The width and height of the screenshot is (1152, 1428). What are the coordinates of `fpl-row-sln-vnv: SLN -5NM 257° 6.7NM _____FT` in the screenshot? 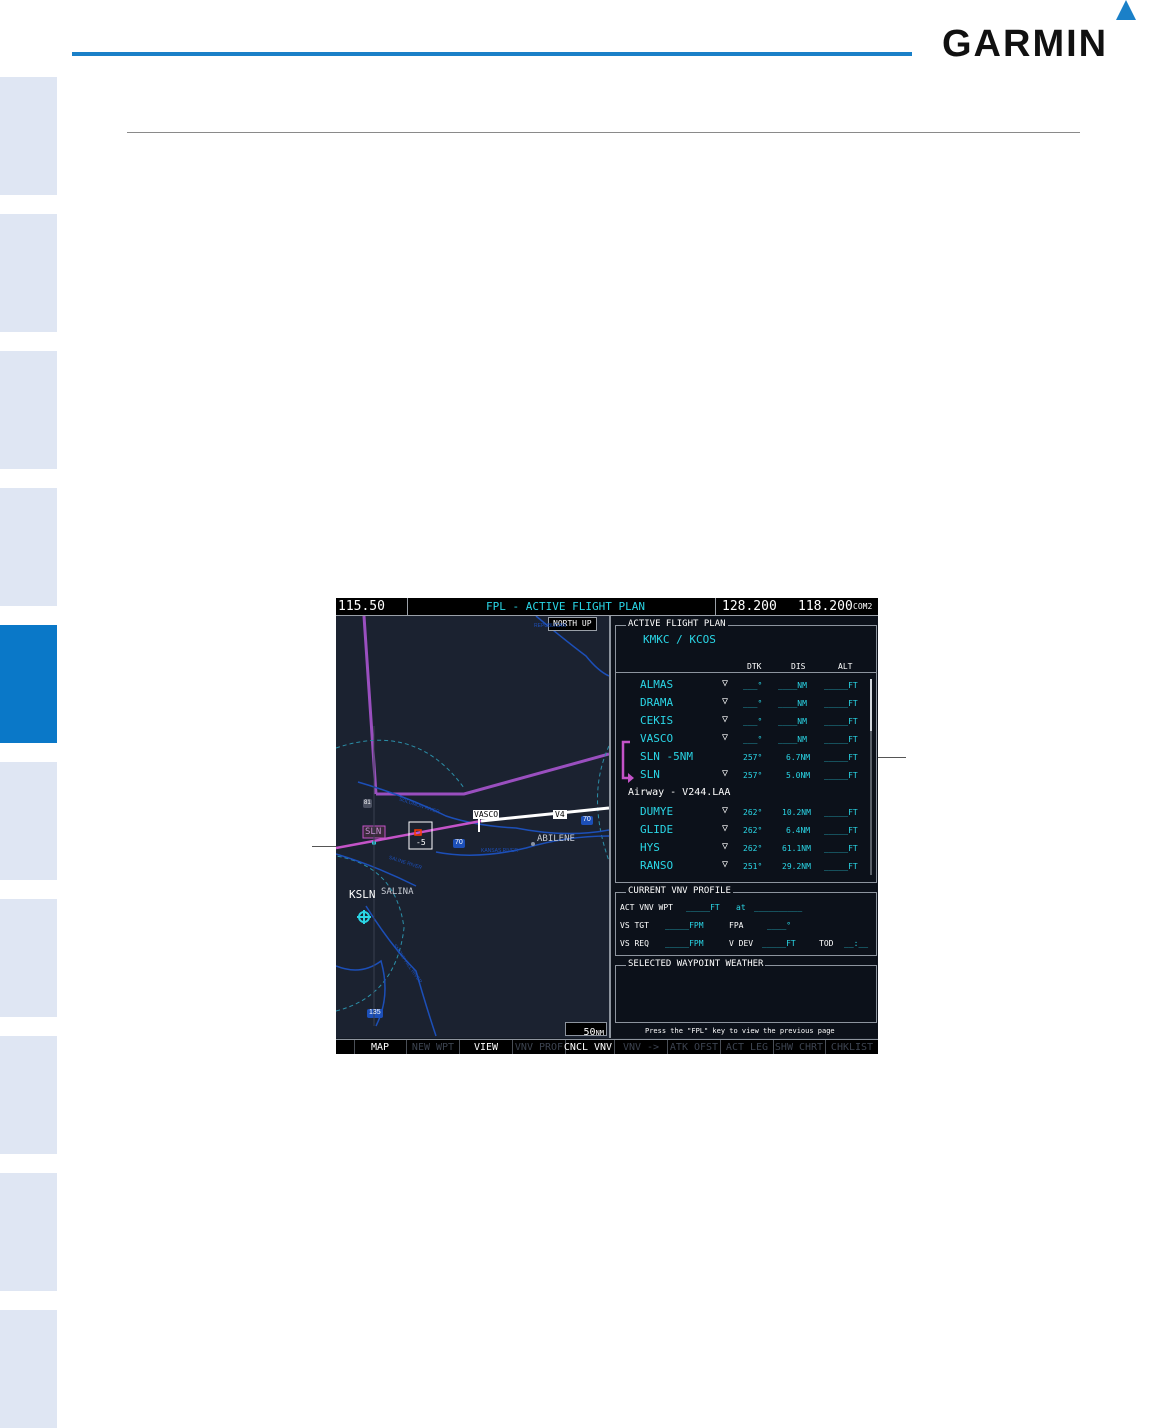 It's located at (741, 757).